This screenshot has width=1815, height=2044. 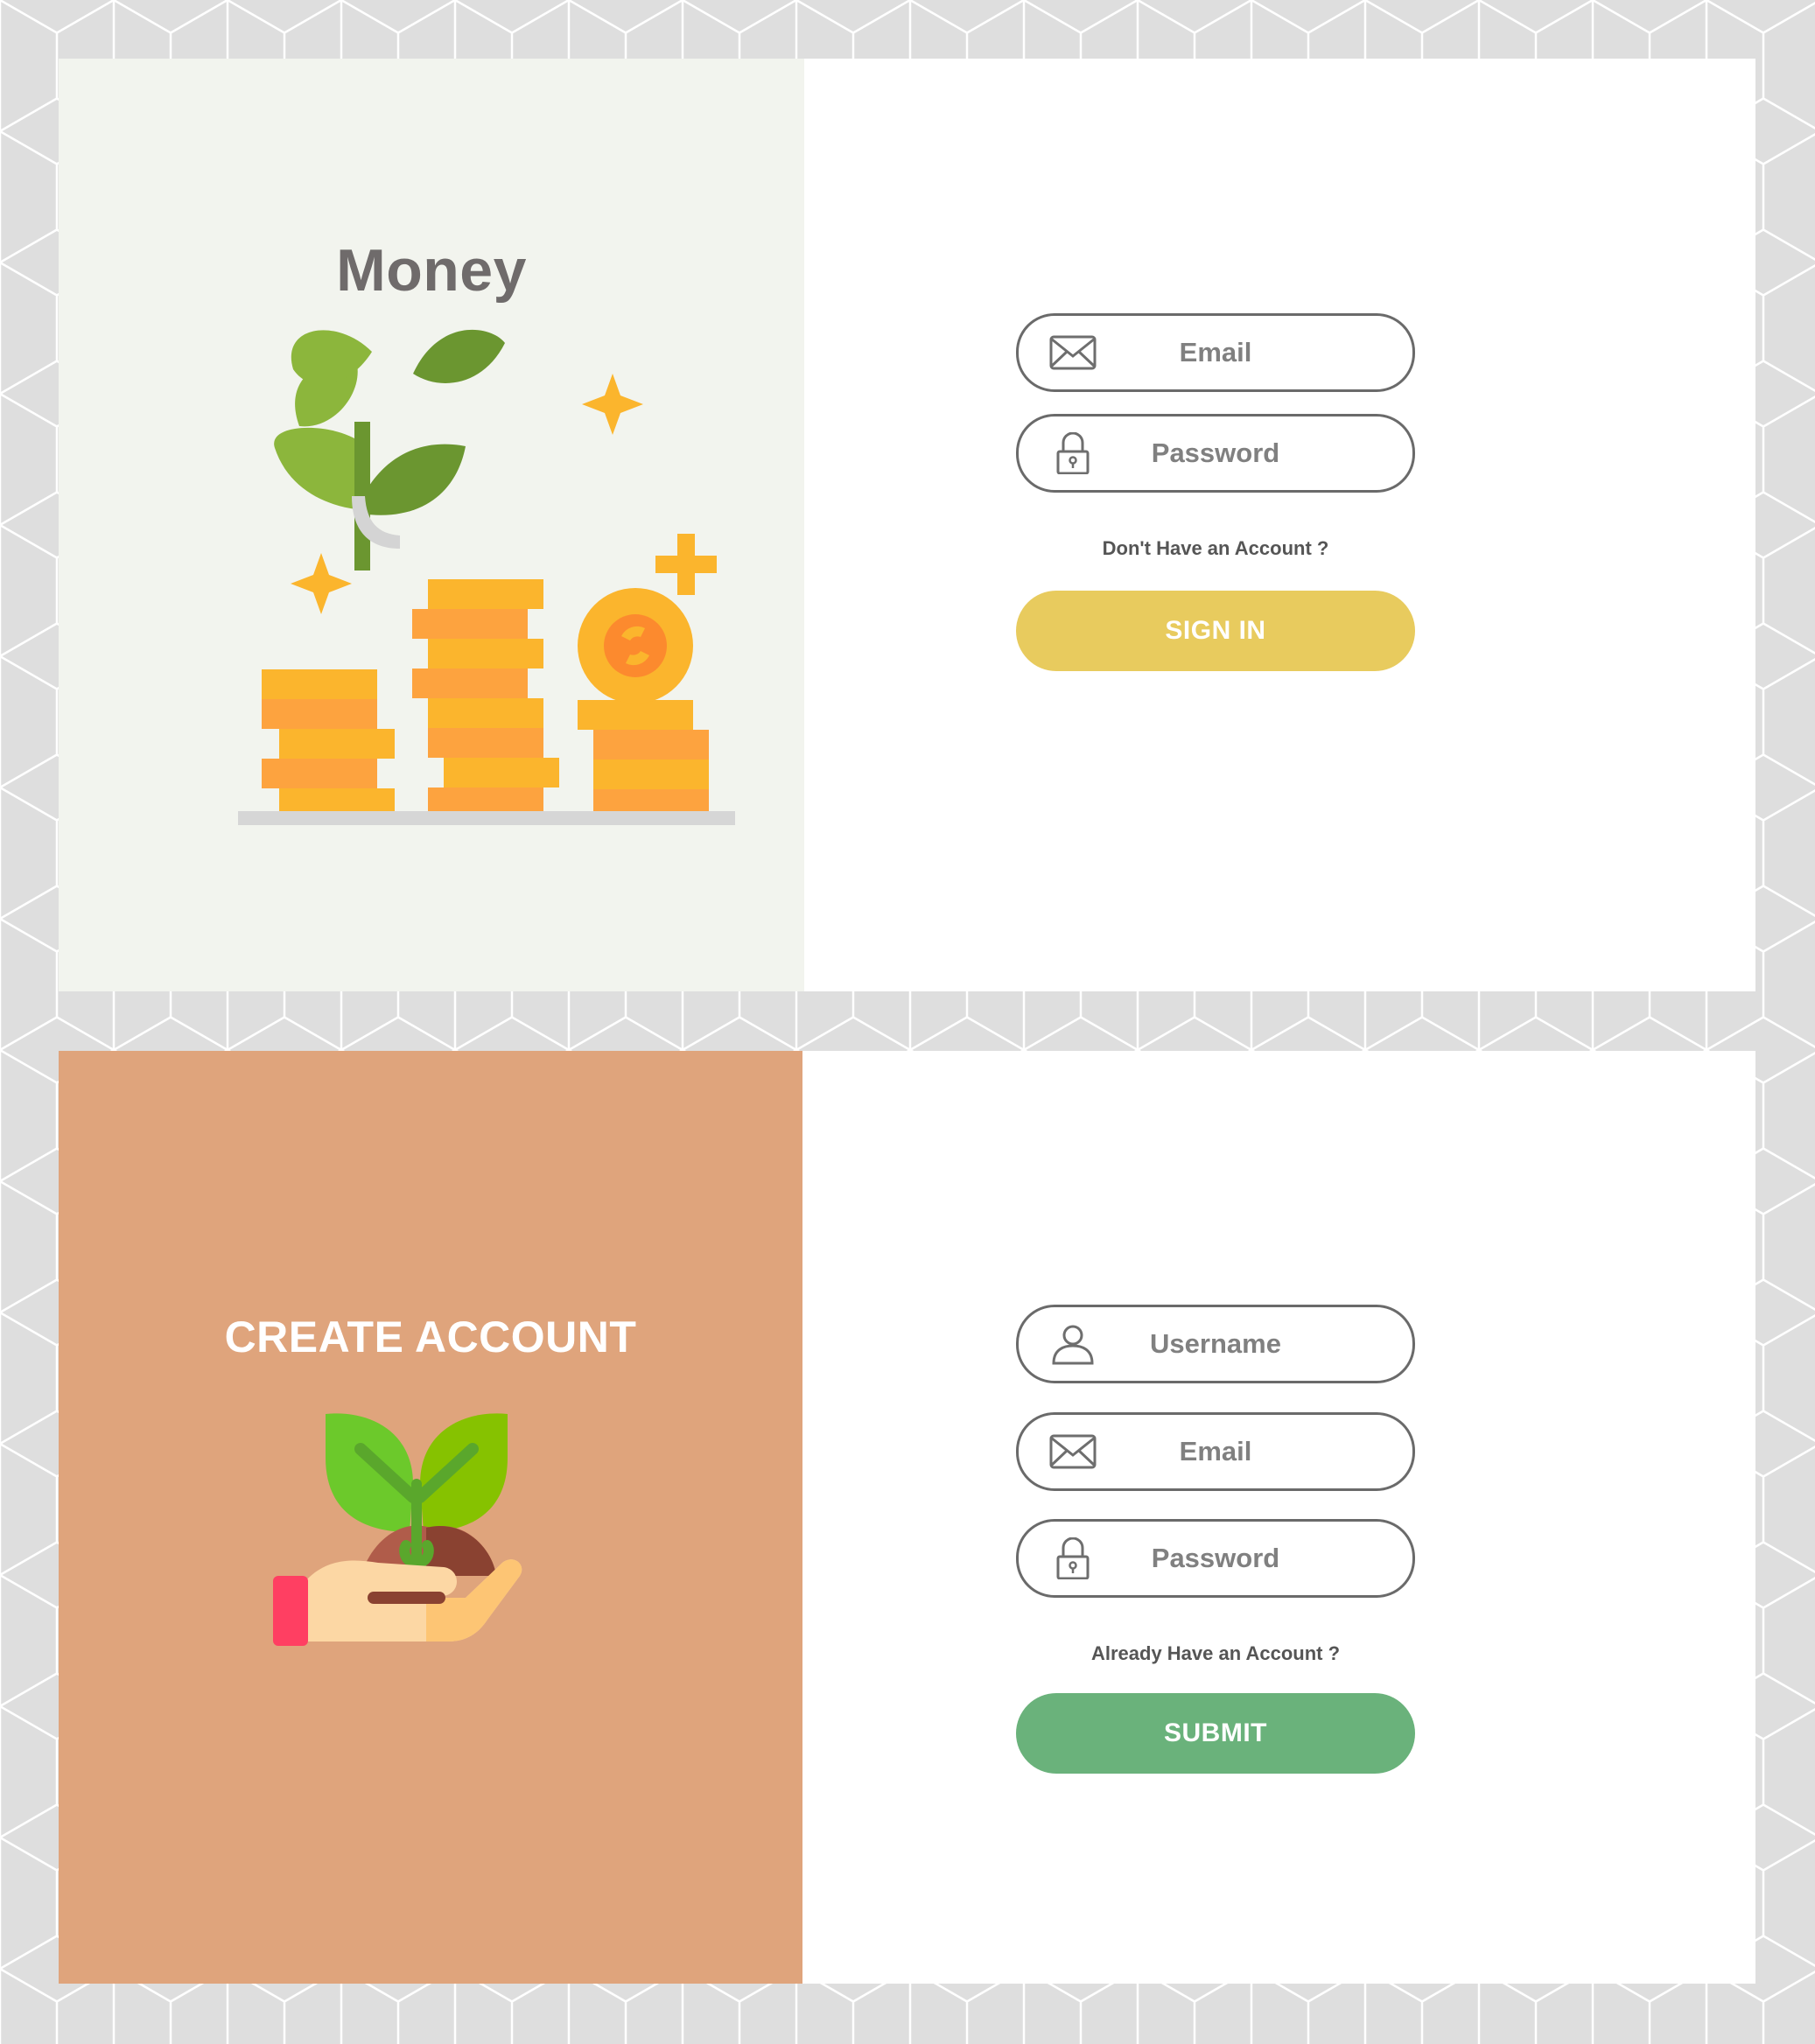 I want to click on signup-password-field: Password, so click(x=1215, y=1558).